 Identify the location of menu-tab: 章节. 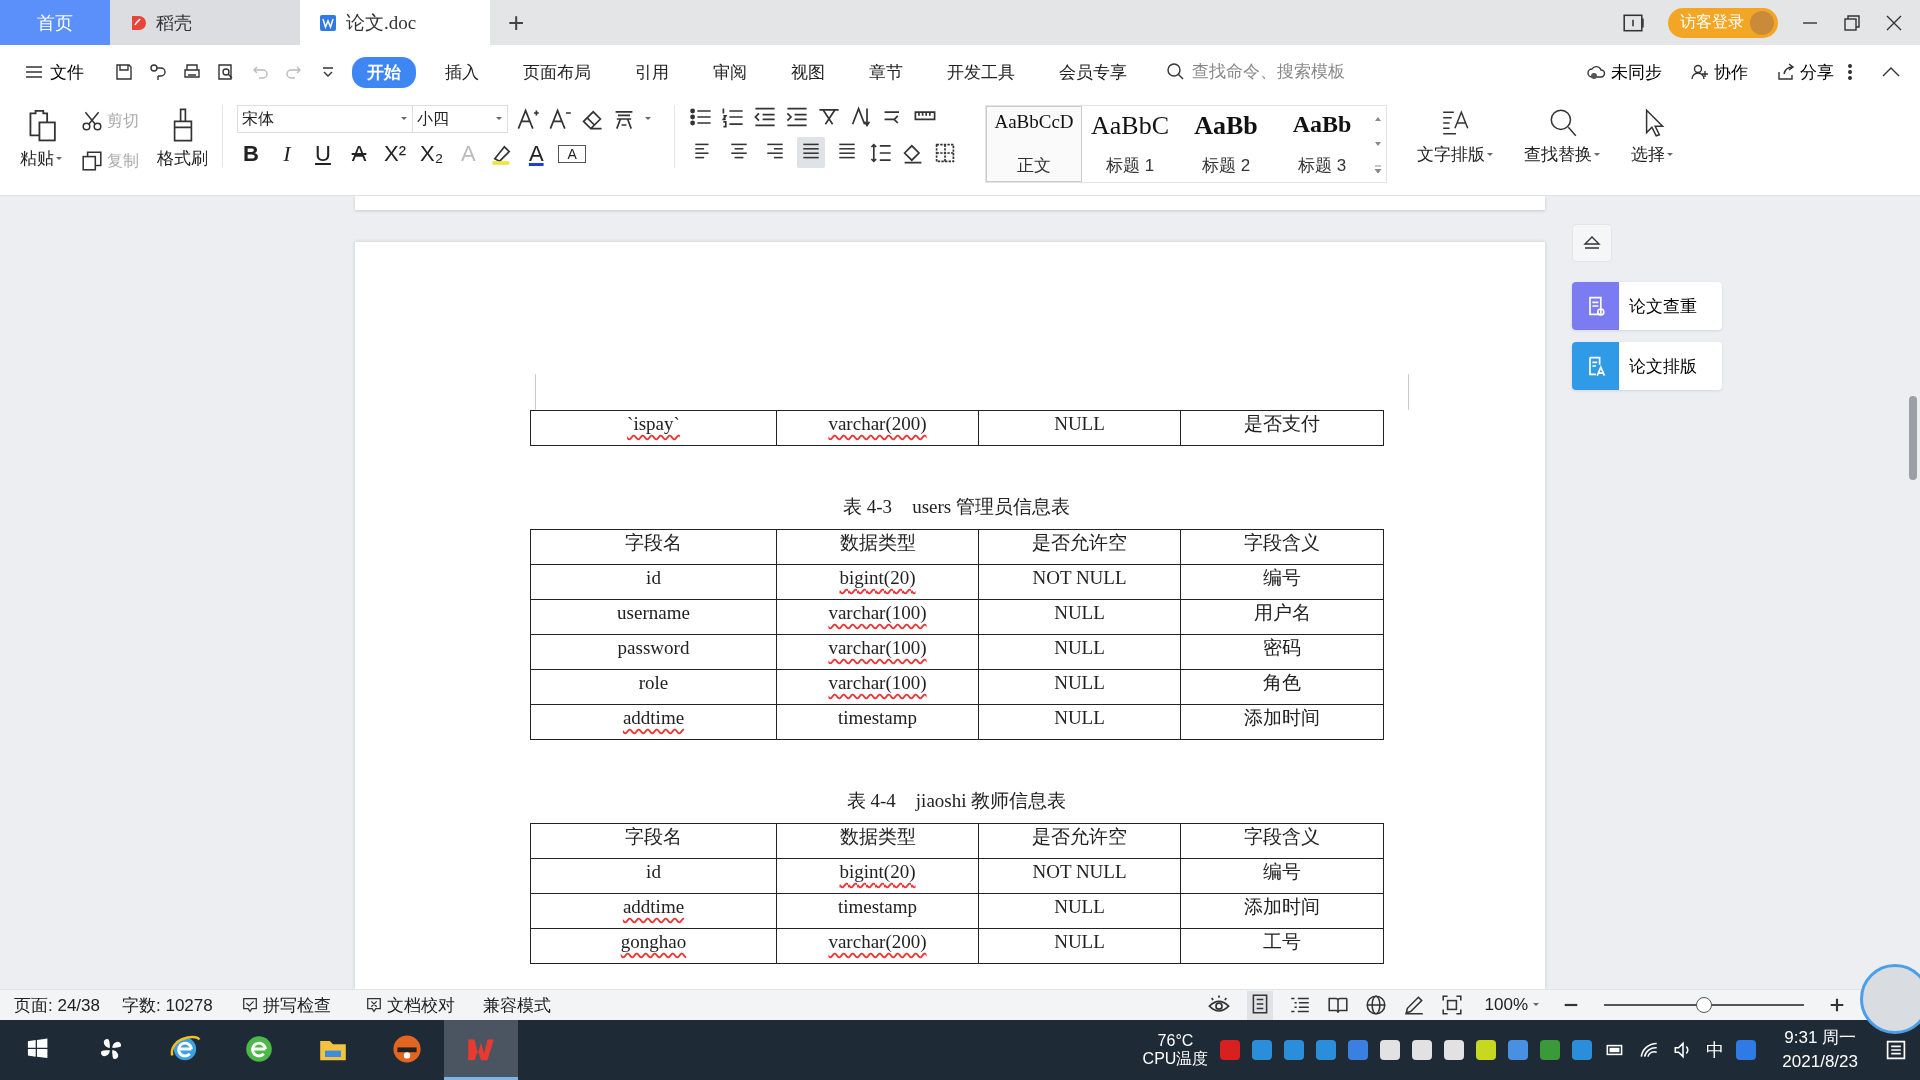
(886, 72).